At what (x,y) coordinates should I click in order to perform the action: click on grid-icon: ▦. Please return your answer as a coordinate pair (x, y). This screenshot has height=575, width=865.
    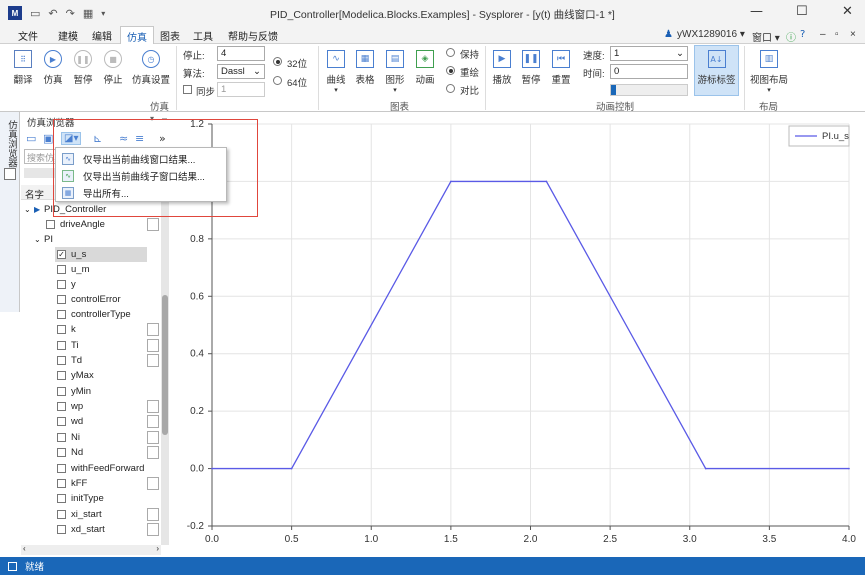
    Looking at the image, I should click on (88, 13).